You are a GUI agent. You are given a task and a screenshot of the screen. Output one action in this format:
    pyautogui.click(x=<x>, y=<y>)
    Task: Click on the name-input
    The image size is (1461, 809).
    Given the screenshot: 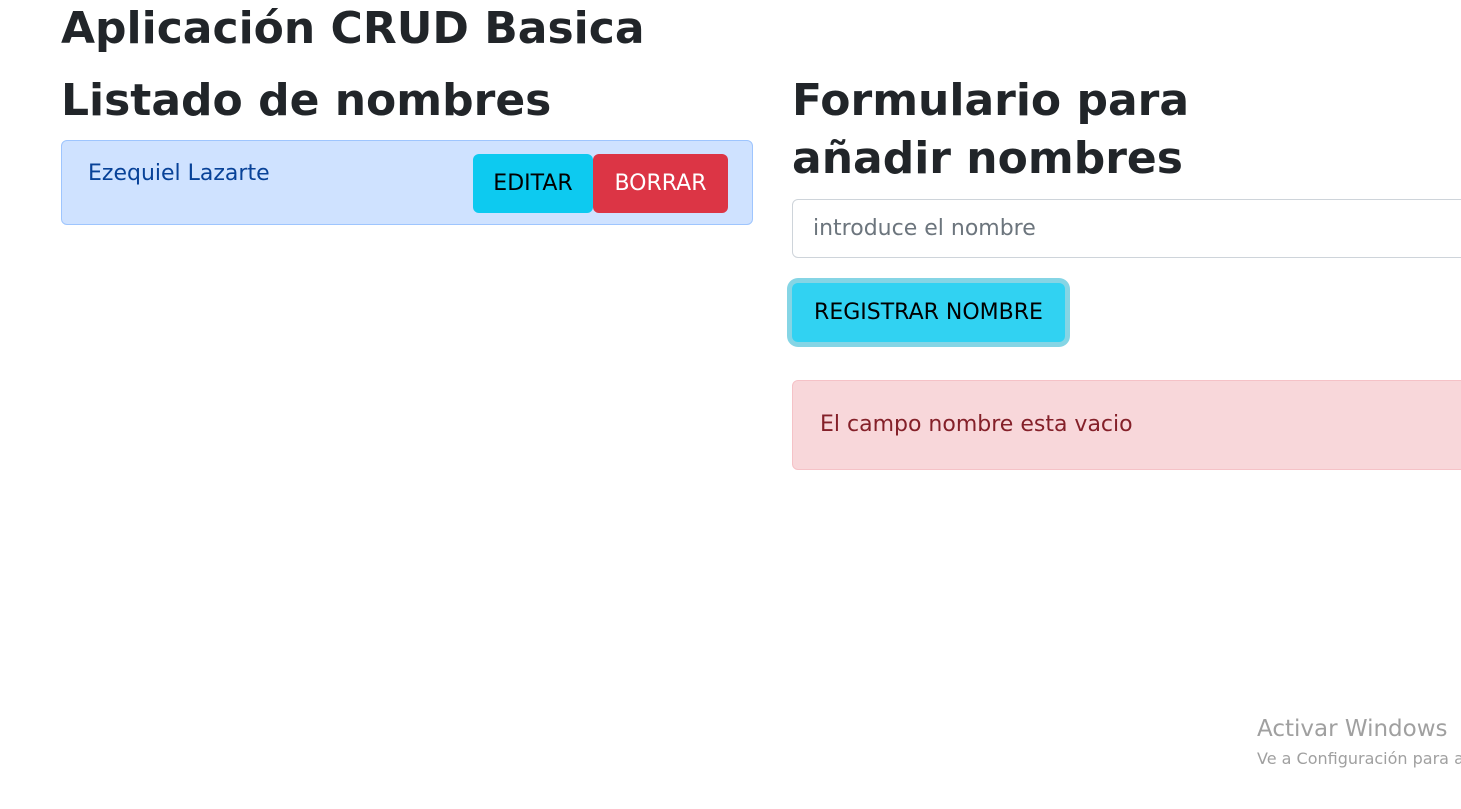 What is the action you would take?
    pyautogui.click(x=1126, y=228)
    